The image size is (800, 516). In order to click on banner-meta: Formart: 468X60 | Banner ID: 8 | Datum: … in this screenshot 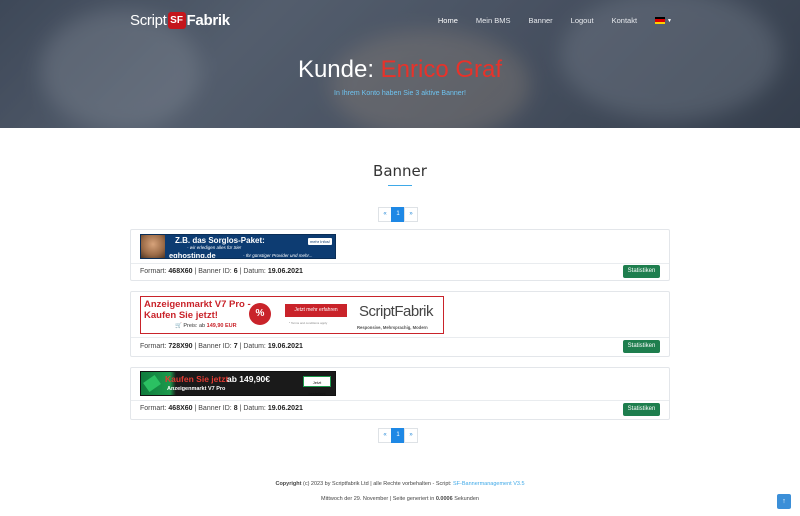, I will do `click(221, 408)`.